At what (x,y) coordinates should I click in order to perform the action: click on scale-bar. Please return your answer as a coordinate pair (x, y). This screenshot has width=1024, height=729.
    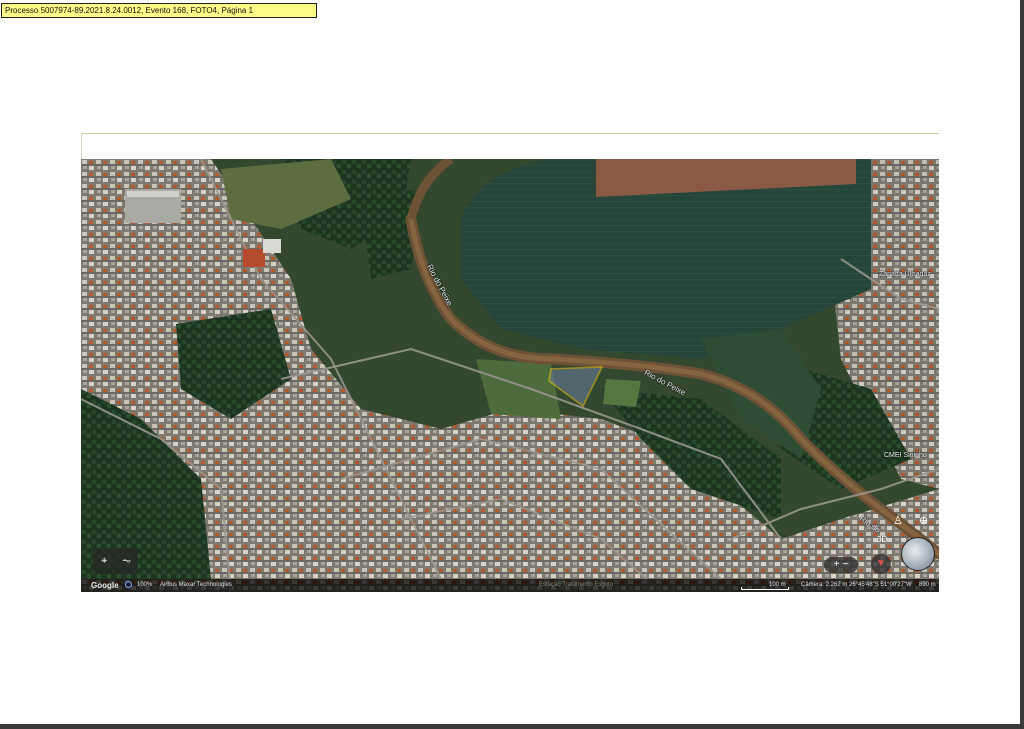
    Looking at the image, I should click on (765, 588).